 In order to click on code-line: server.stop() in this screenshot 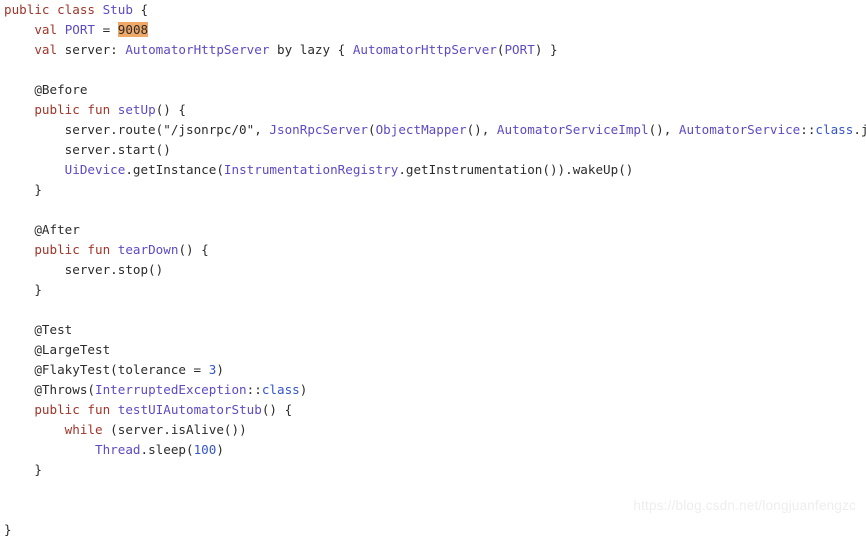, I will do `click(433, 270)`.